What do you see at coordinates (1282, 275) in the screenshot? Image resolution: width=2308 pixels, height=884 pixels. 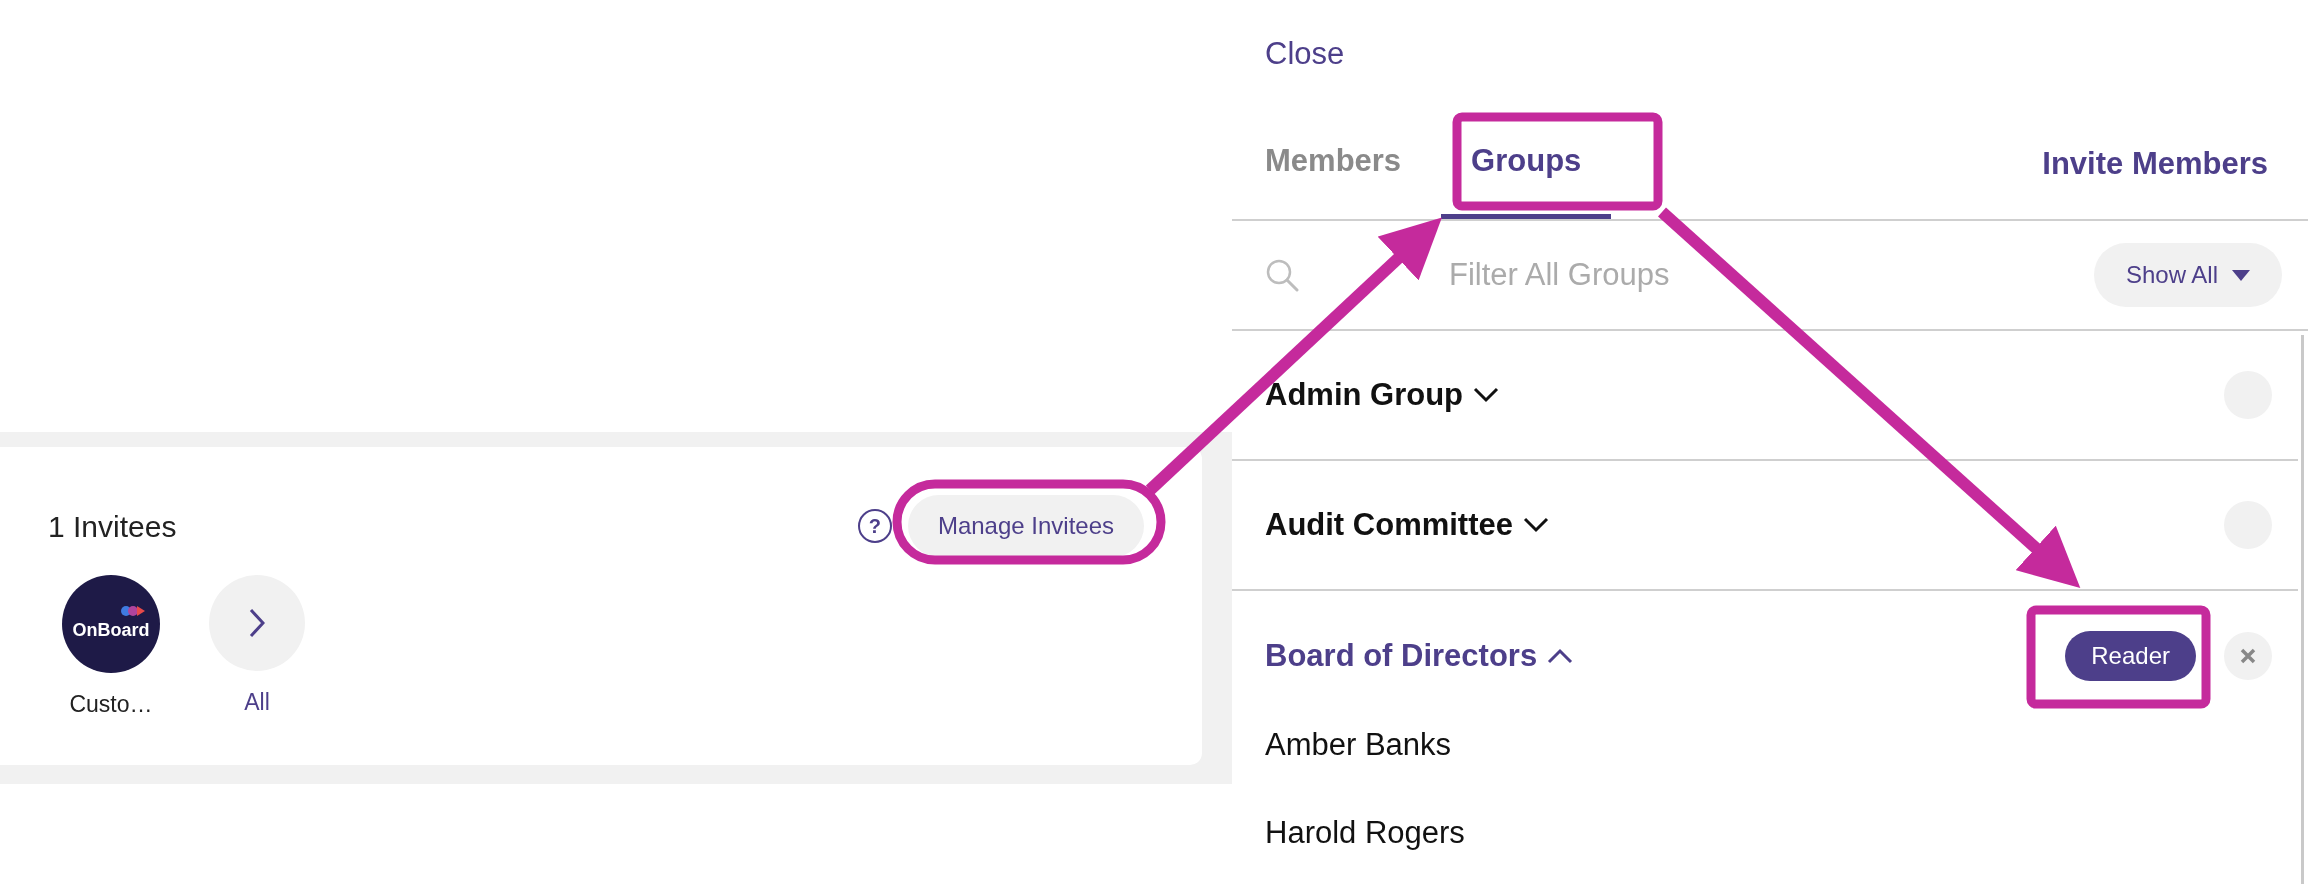 I see `search-icon` at bounding box center [1282, 275].